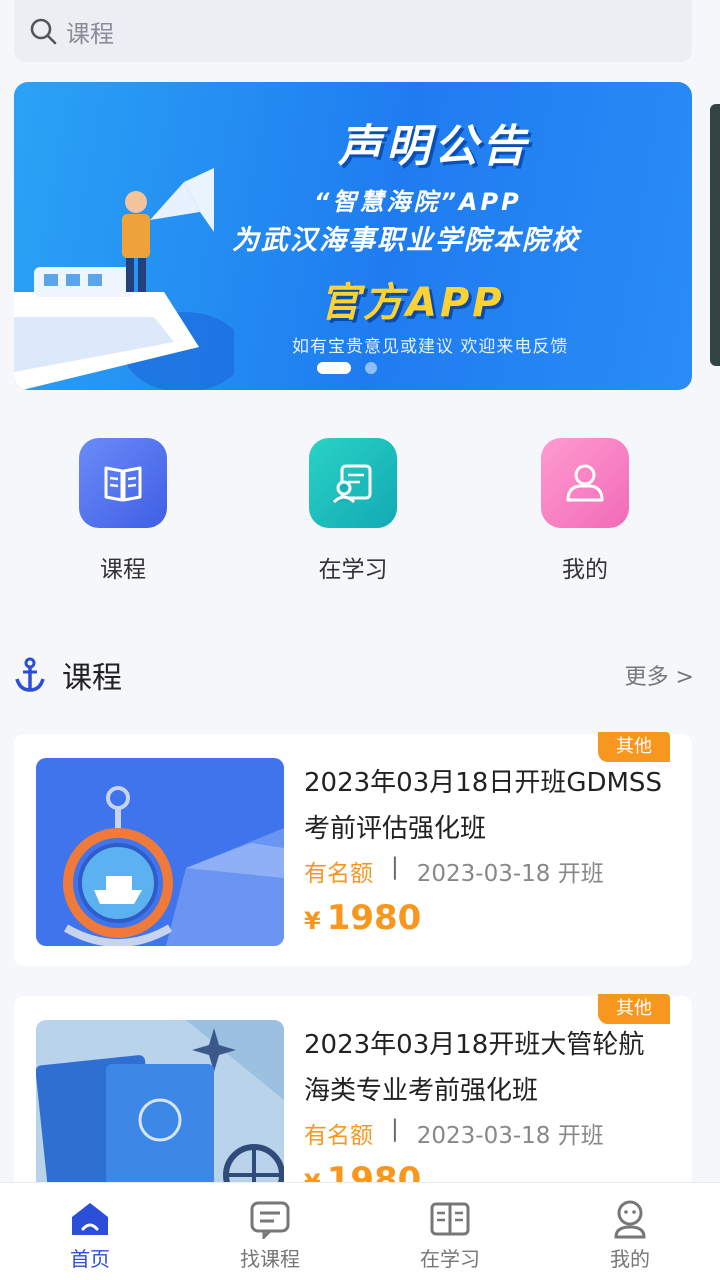 The width and height of the screenshot is (720, 1280). I want to click on banner-line-2: 为武汉海事职业学院本院校, so click(406, 240).